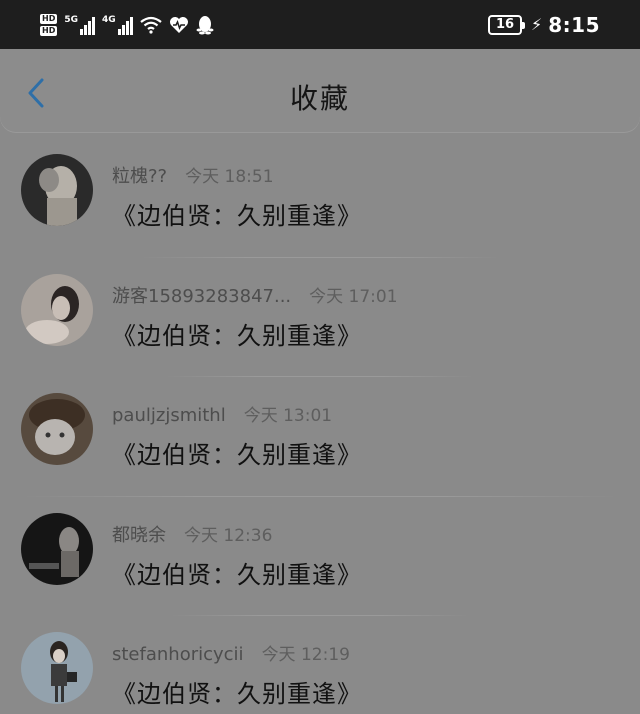 This screenshot has height=714, width=640. What do you see at coordinates (353, 296) in the screenshot?
I see `timestamp: 今天 17:01` at bounding box center [353, 296].